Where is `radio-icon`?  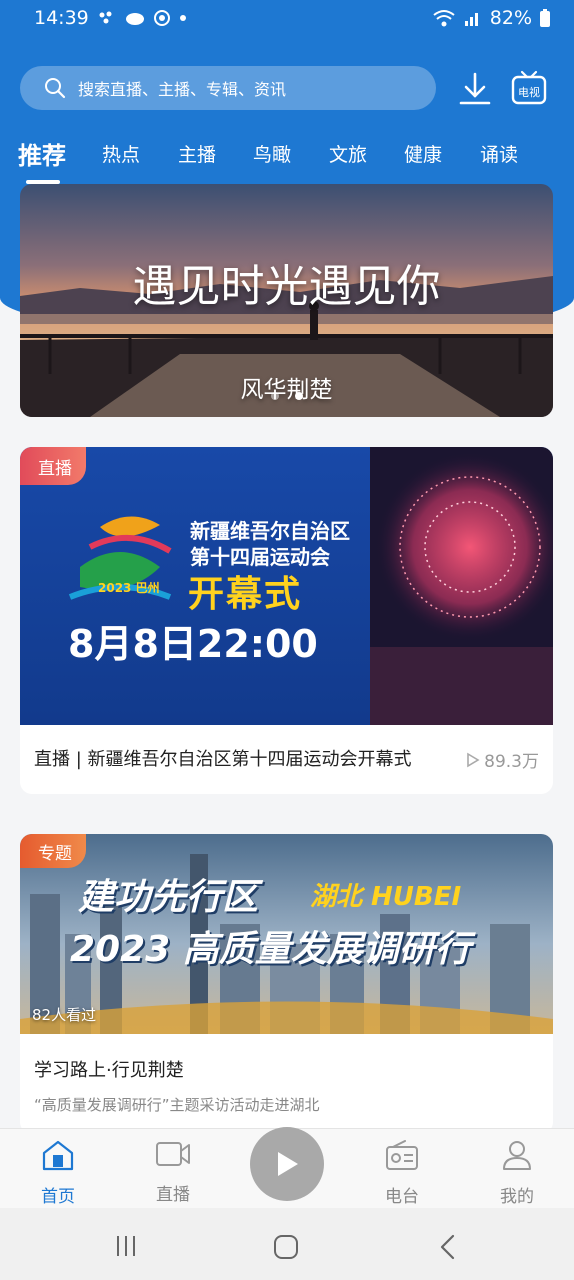 radio-icon is located at coordinates (402, 1155).